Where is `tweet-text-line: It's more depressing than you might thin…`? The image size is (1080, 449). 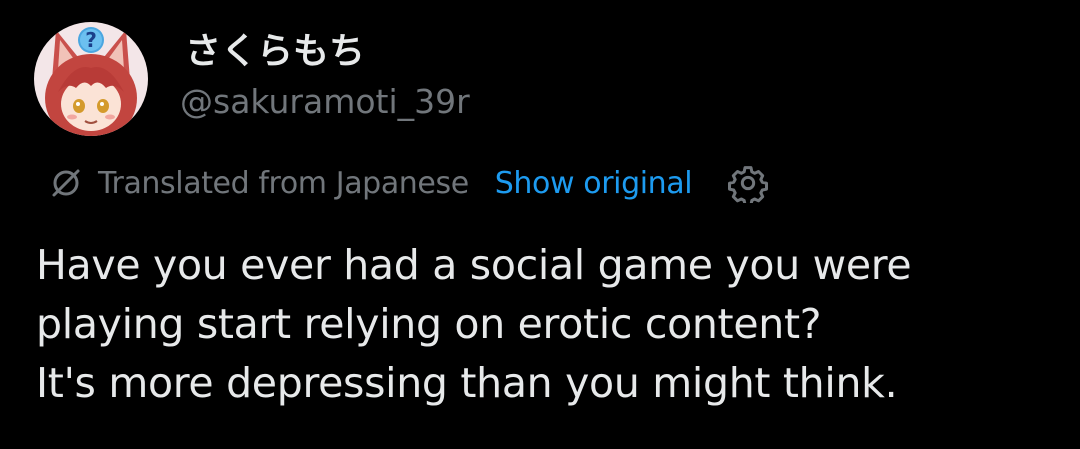
tweet-text-line: It's more depressing than you might thin… is located at coordinates (467, 383).